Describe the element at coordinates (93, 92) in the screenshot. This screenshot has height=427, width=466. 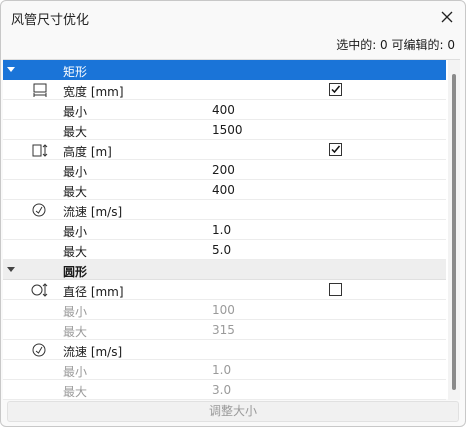
I see `property-label: 宽度 [mm]` at that location.